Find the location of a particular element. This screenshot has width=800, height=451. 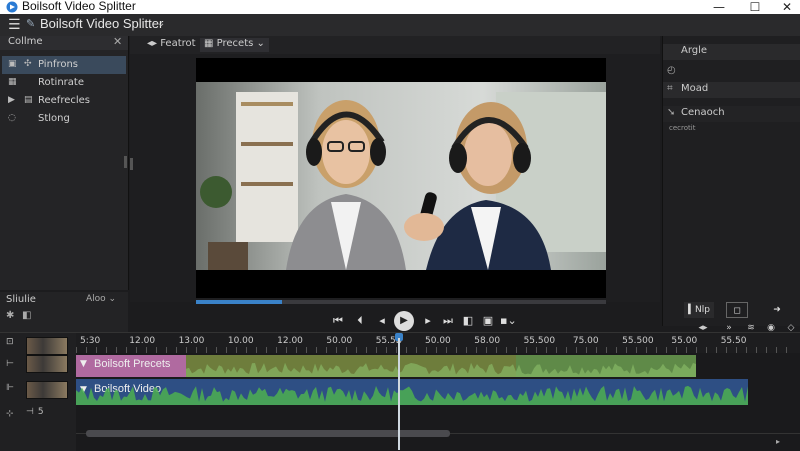

track2-waveform is located at coordinates (412, 395).